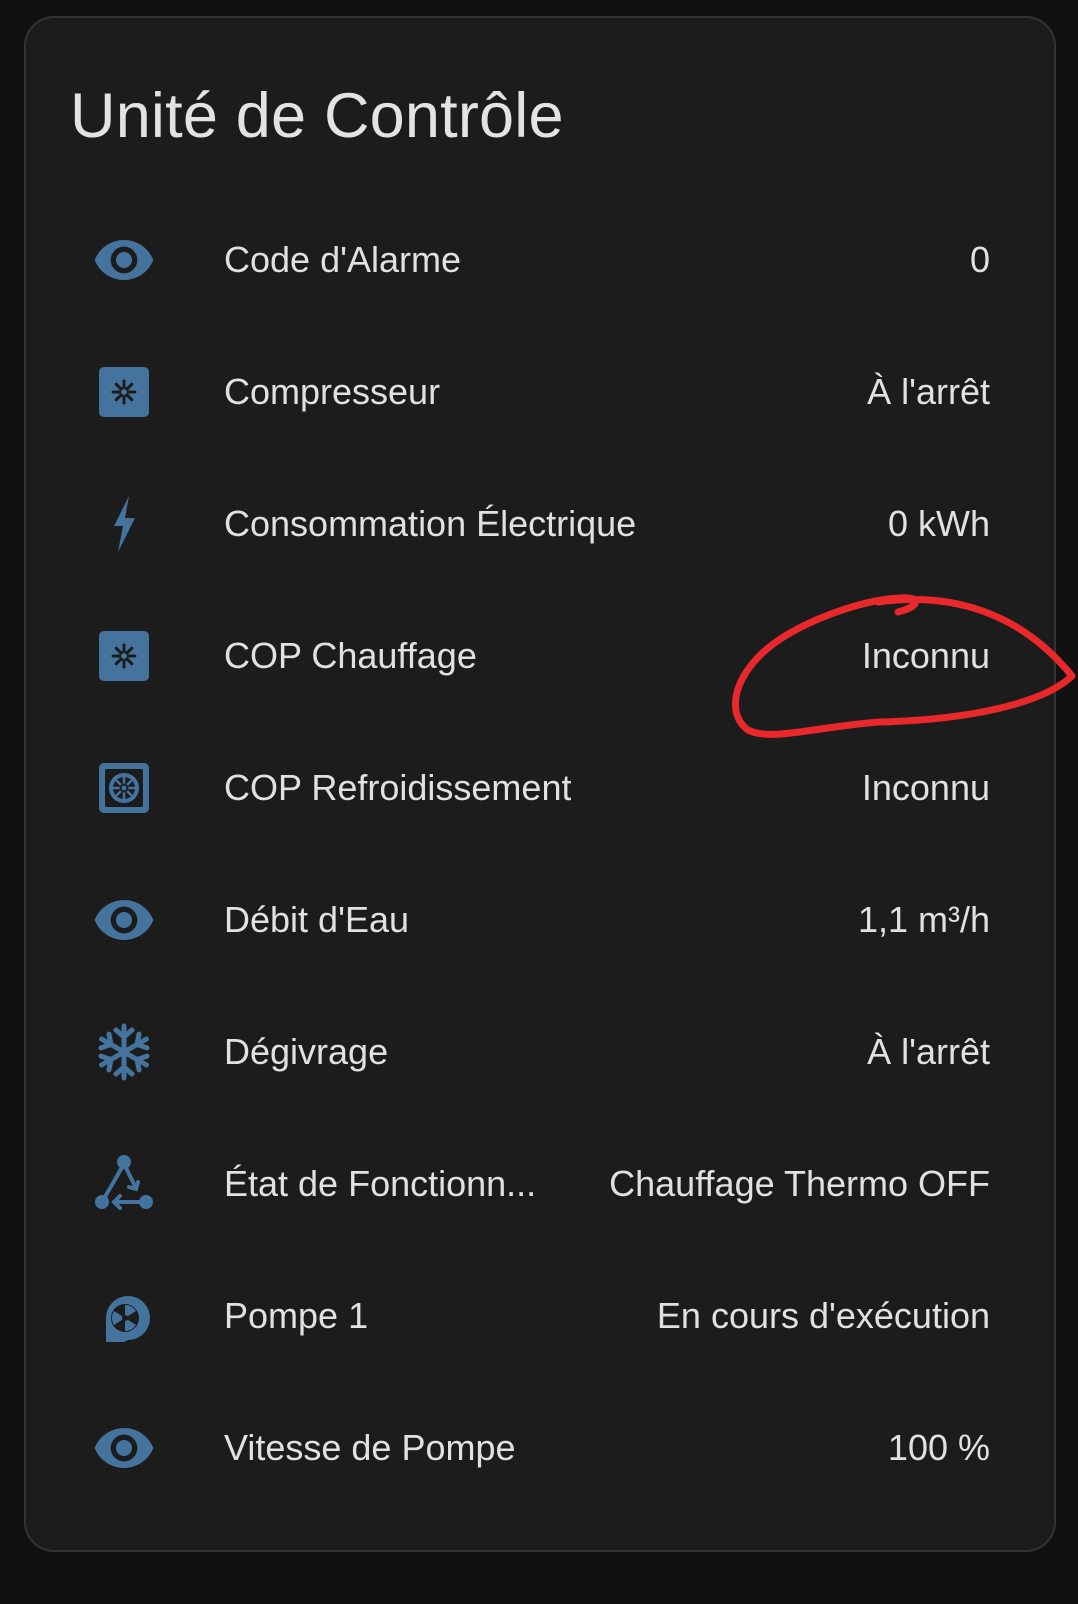  I want to click on entity-value: Chauffage Thermo OFF, so click(799, 1183).